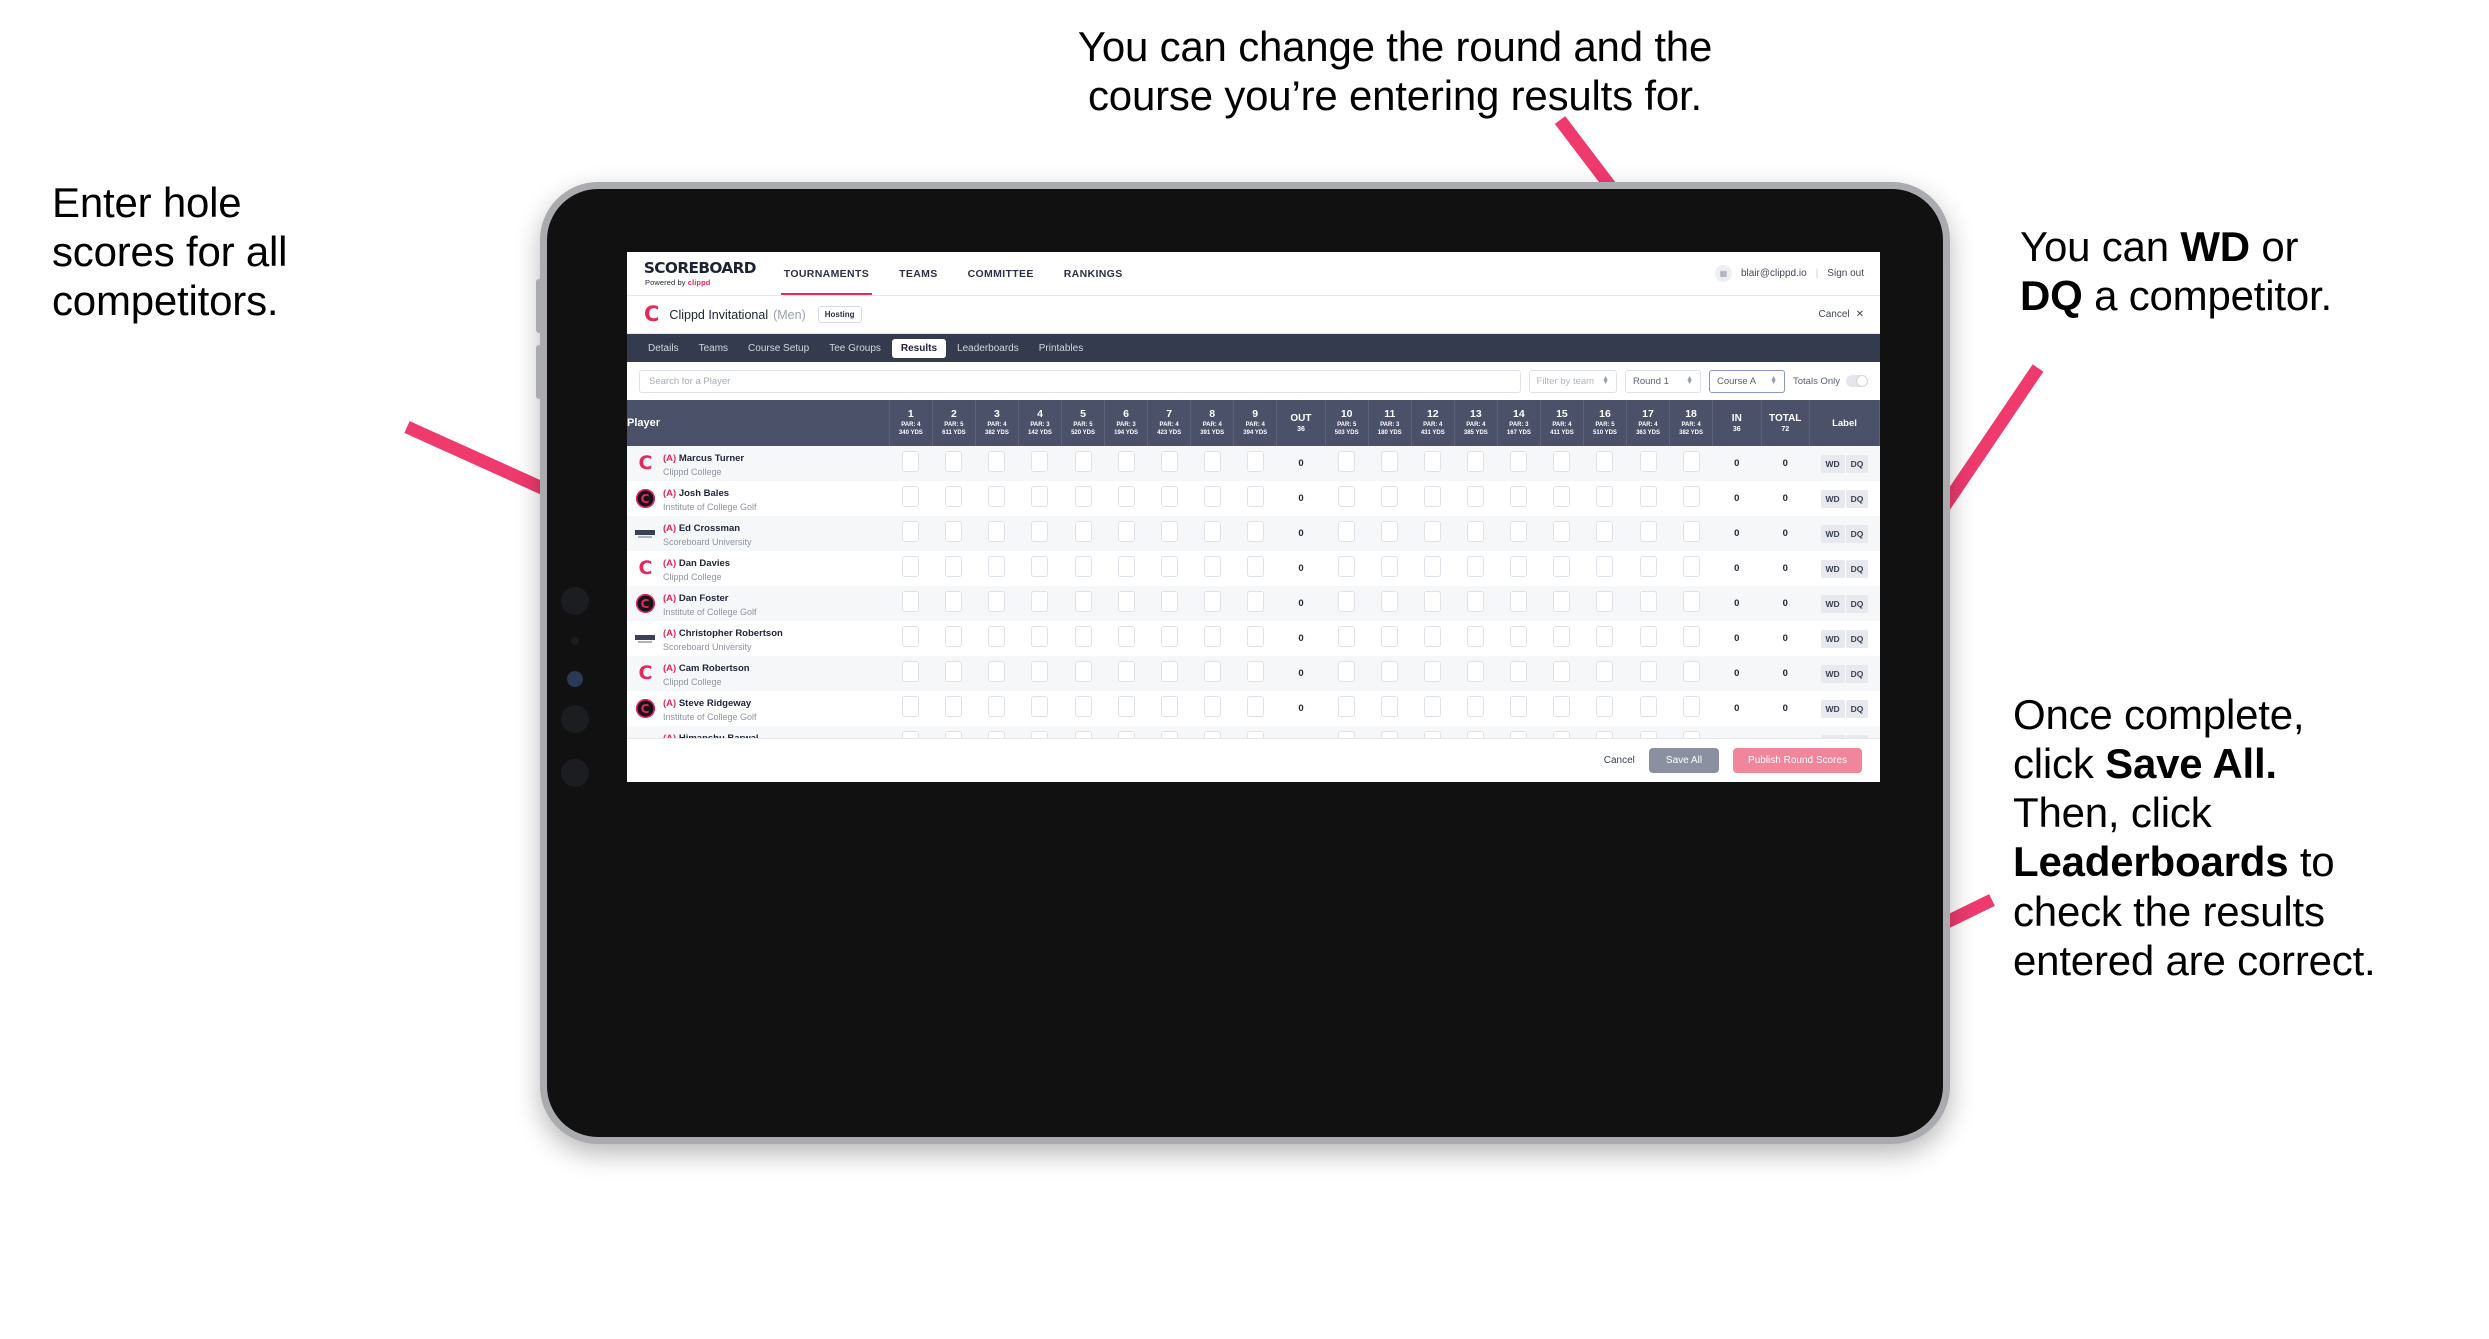  I want to click on dq-button: DQ, so click(1857, 708).